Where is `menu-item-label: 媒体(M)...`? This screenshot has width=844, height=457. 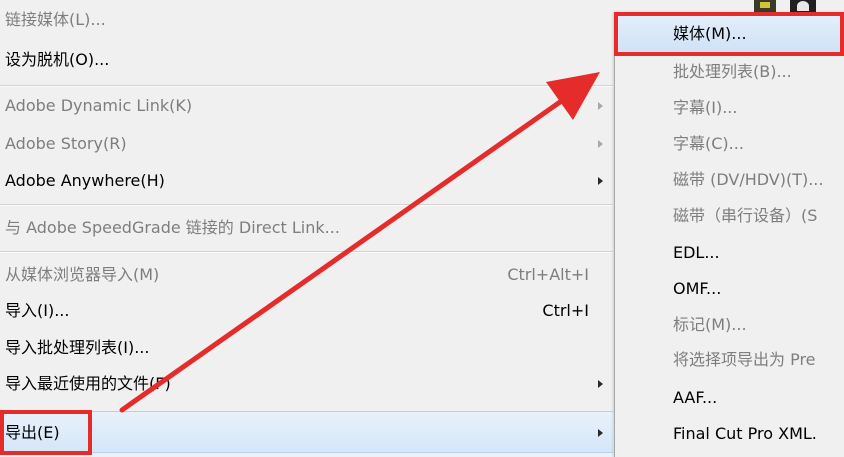
menu-item-label: 媒体(M)... is located at coordinates (710, 33).